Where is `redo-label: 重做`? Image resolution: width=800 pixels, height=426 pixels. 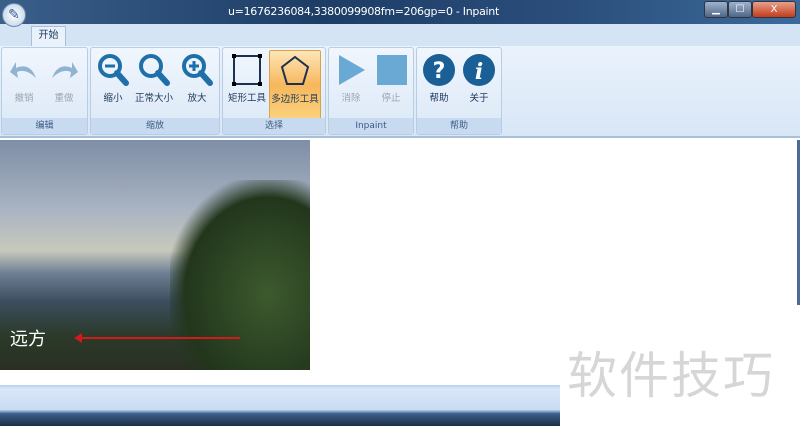 redo-label: 重做 is located at coordinates (64, 98).